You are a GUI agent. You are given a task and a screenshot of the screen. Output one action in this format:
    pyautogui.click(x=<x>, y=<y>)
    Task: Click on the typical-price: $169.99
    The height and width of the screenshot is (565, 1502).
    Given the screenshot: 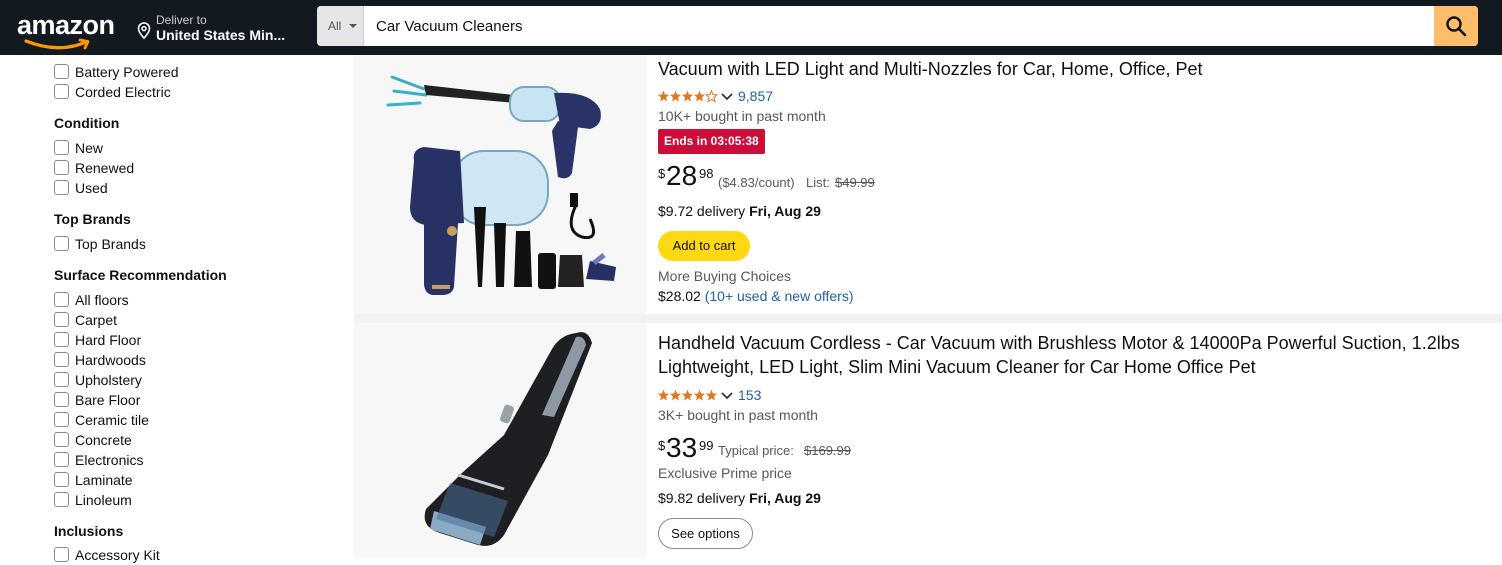 What is the action you would take?
    pyautogui.click(x=827, y=450)
    